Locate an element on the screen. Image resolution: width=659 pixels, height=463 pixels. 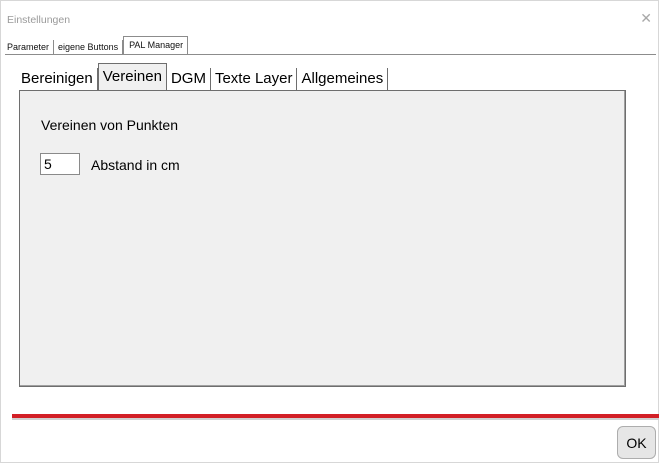
ok-button: OK is located at coordinates (636, 442).